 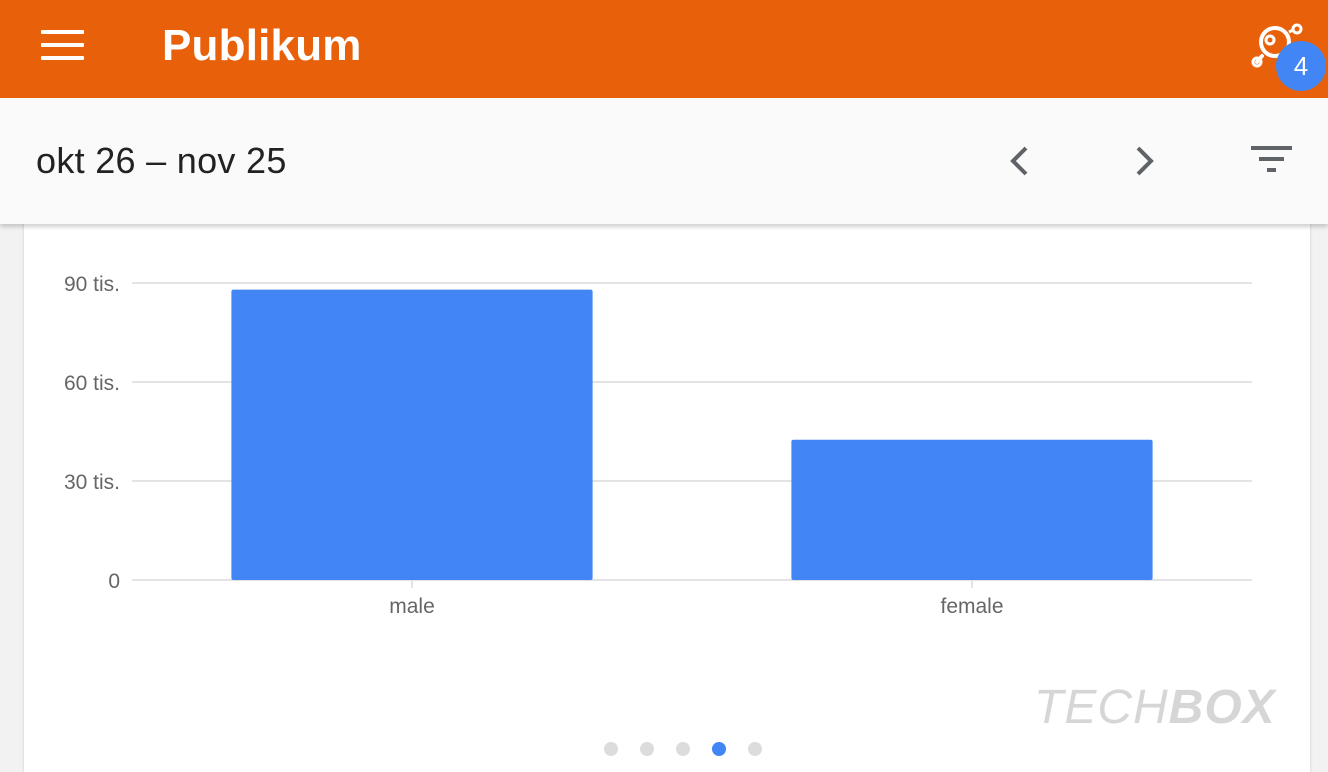 What do you see at coordinates (92, 284) in the screenshot?
I see `y-tick-label: 90 tis.` at bounding box center [92, 284].